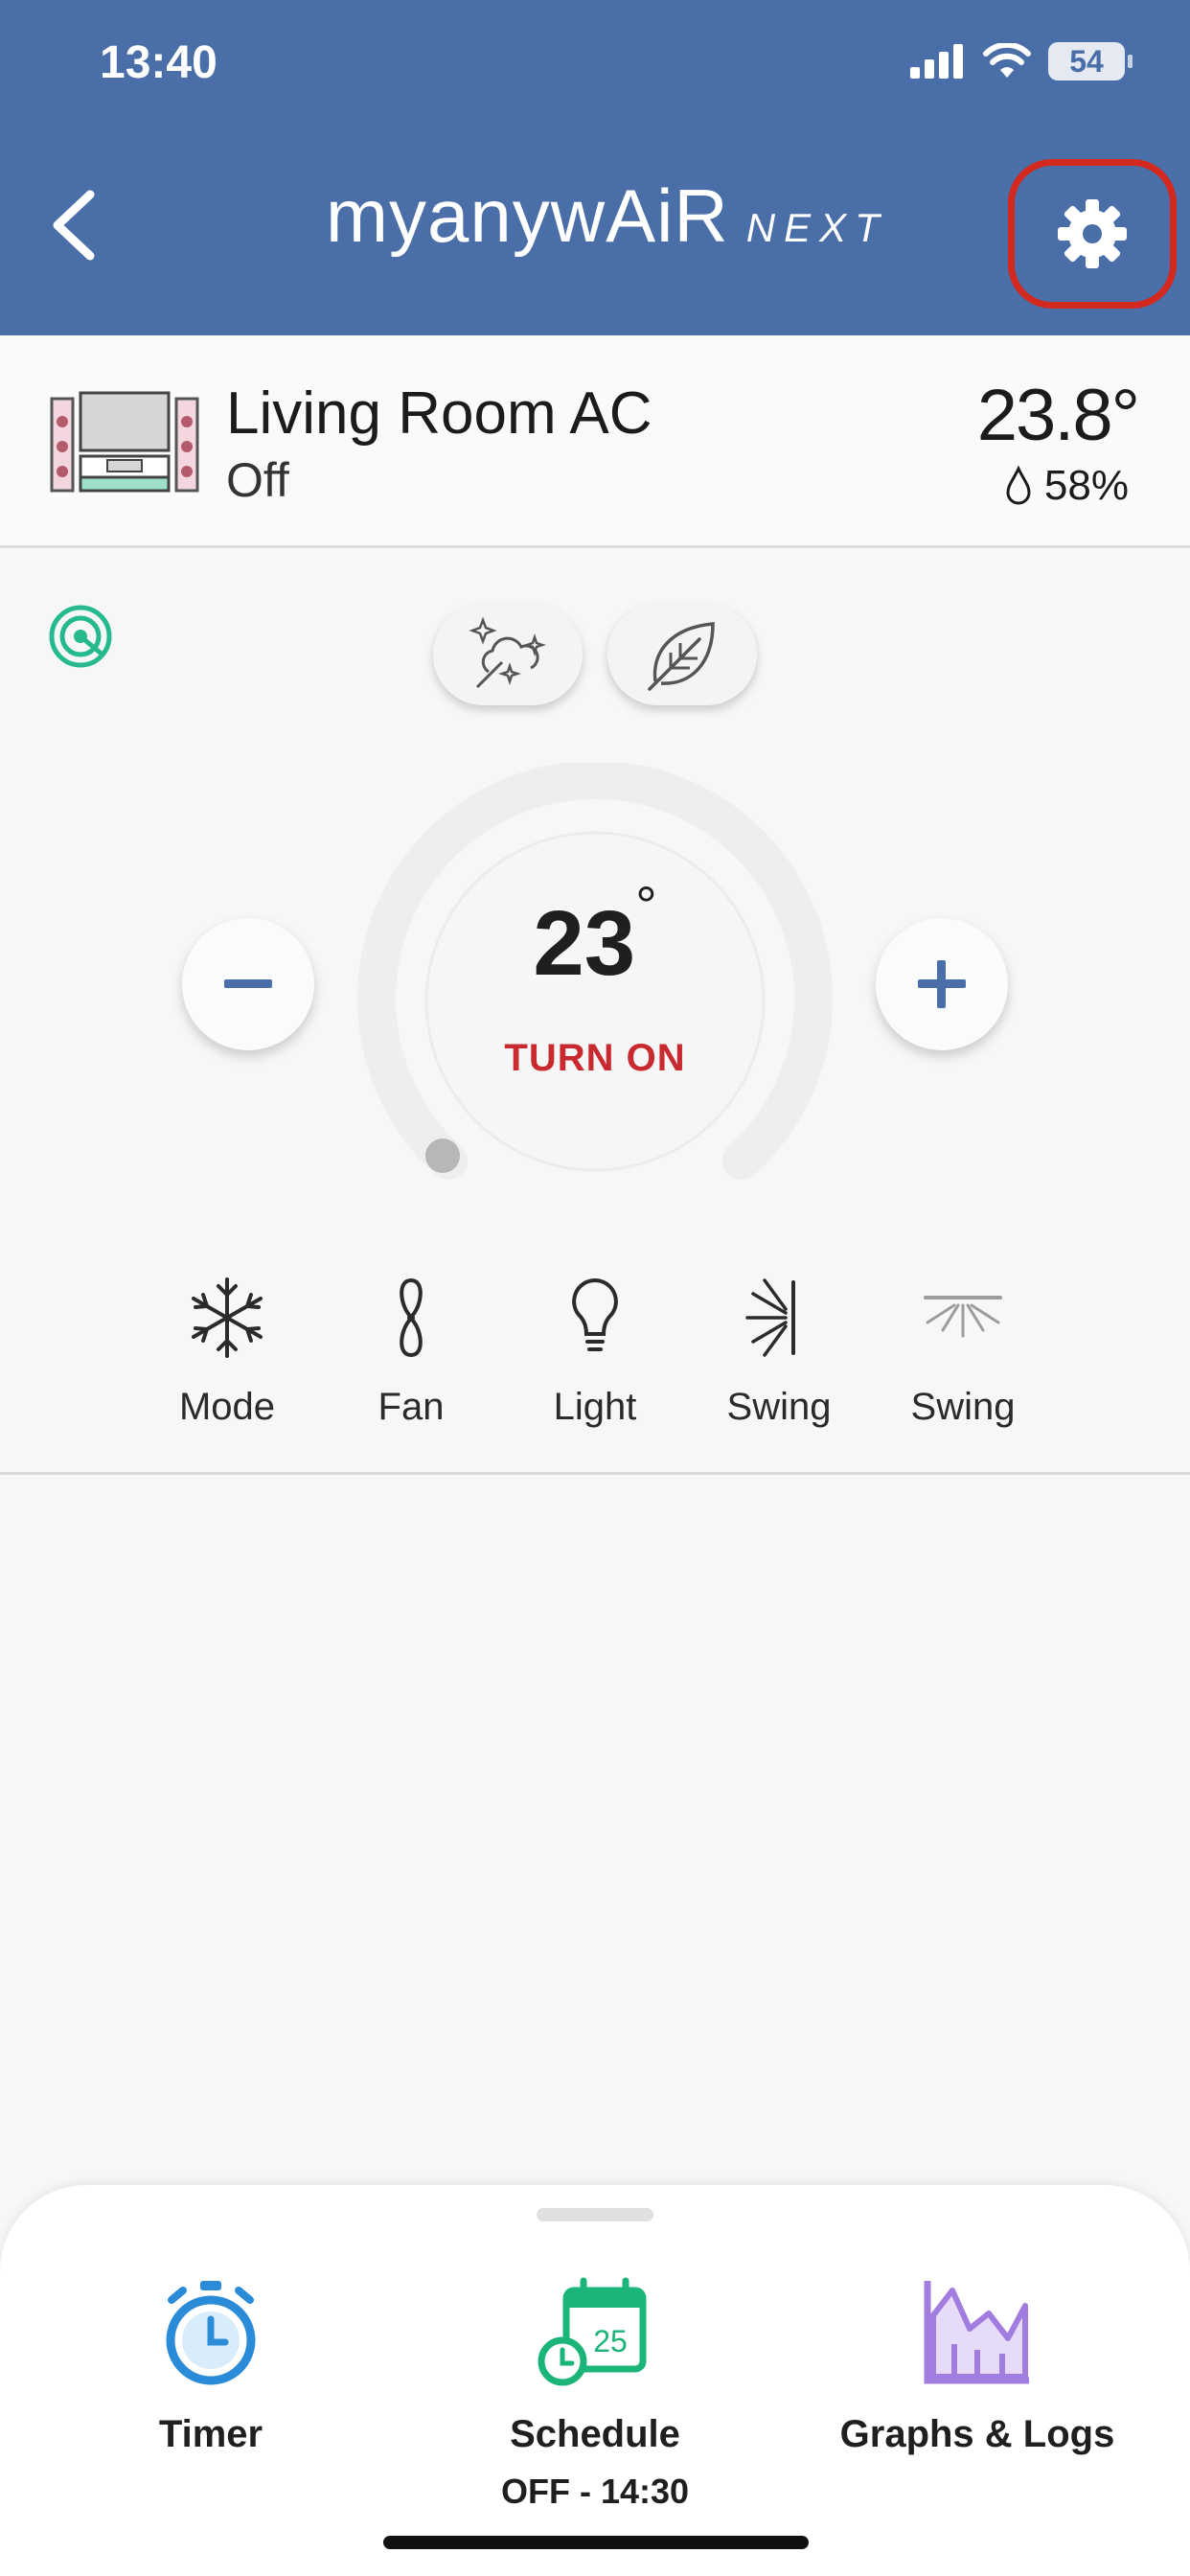 The width and height of the screenshot is (1190, 2576). I want to click on fan-button: Fan, so click(411, 1352).